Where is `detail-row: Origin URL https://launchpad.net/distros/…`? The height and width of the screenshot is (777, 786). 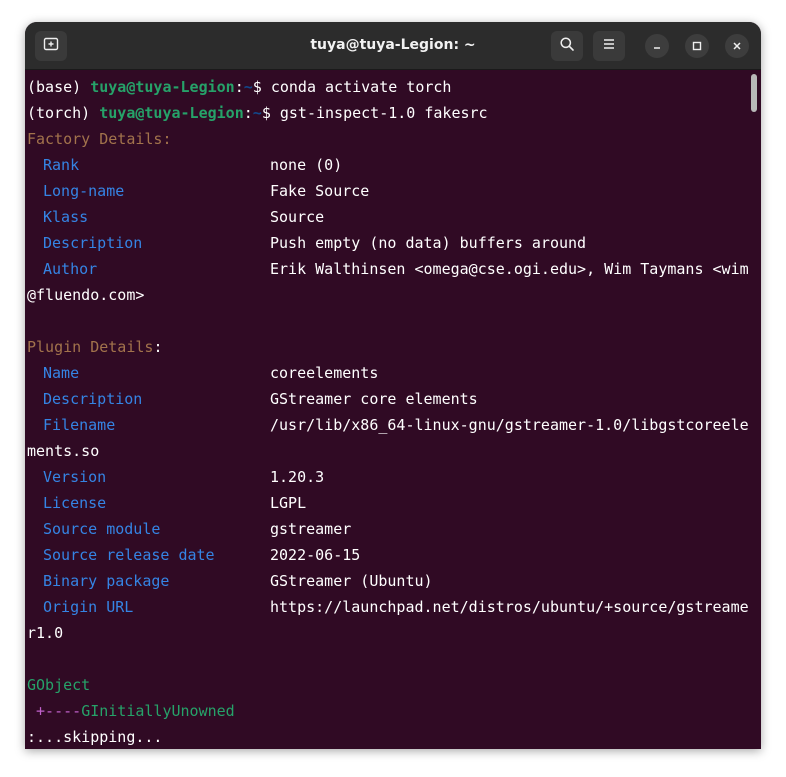 detail-row: Origin URL https://launchpad.net/distros/… is located at coordinates (388, 607).